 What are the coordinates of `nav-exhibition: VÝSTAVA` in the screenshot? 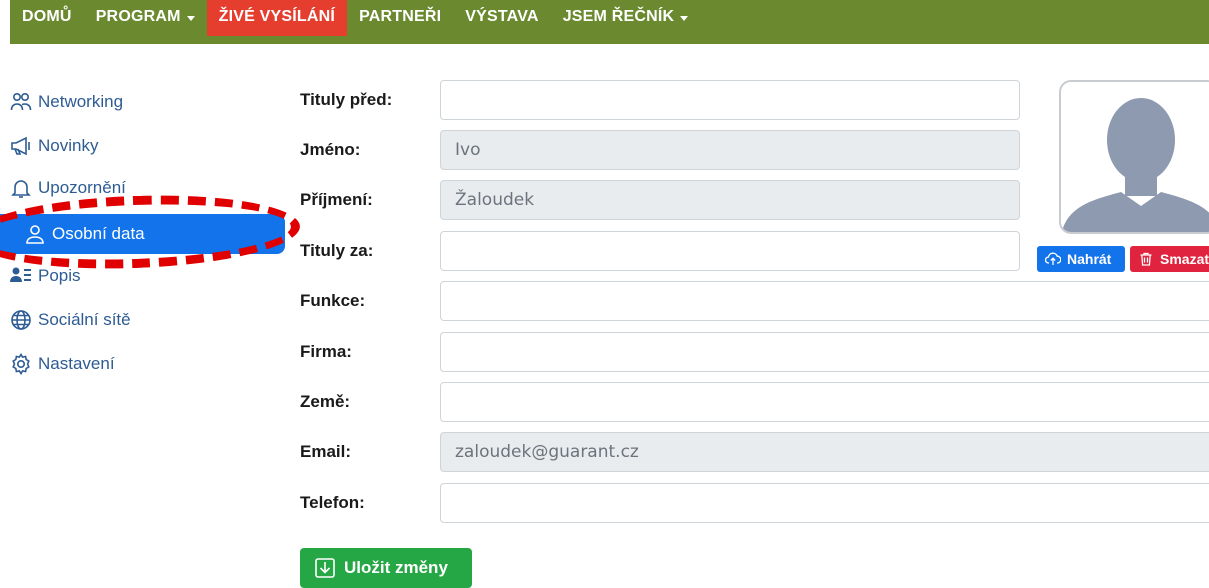 It's located at (501, 18).